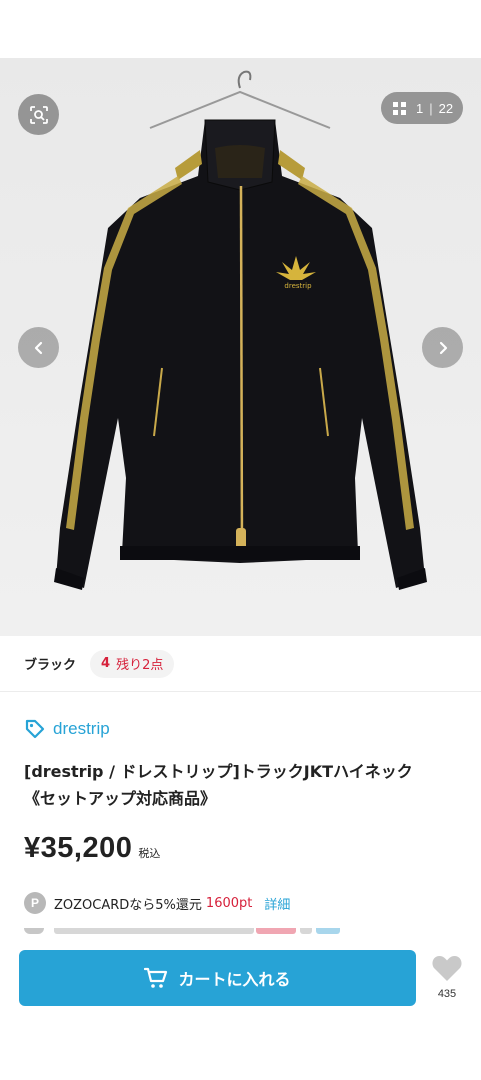  I want to click on cart-button-label: カートに入れる, so click(234, 979).